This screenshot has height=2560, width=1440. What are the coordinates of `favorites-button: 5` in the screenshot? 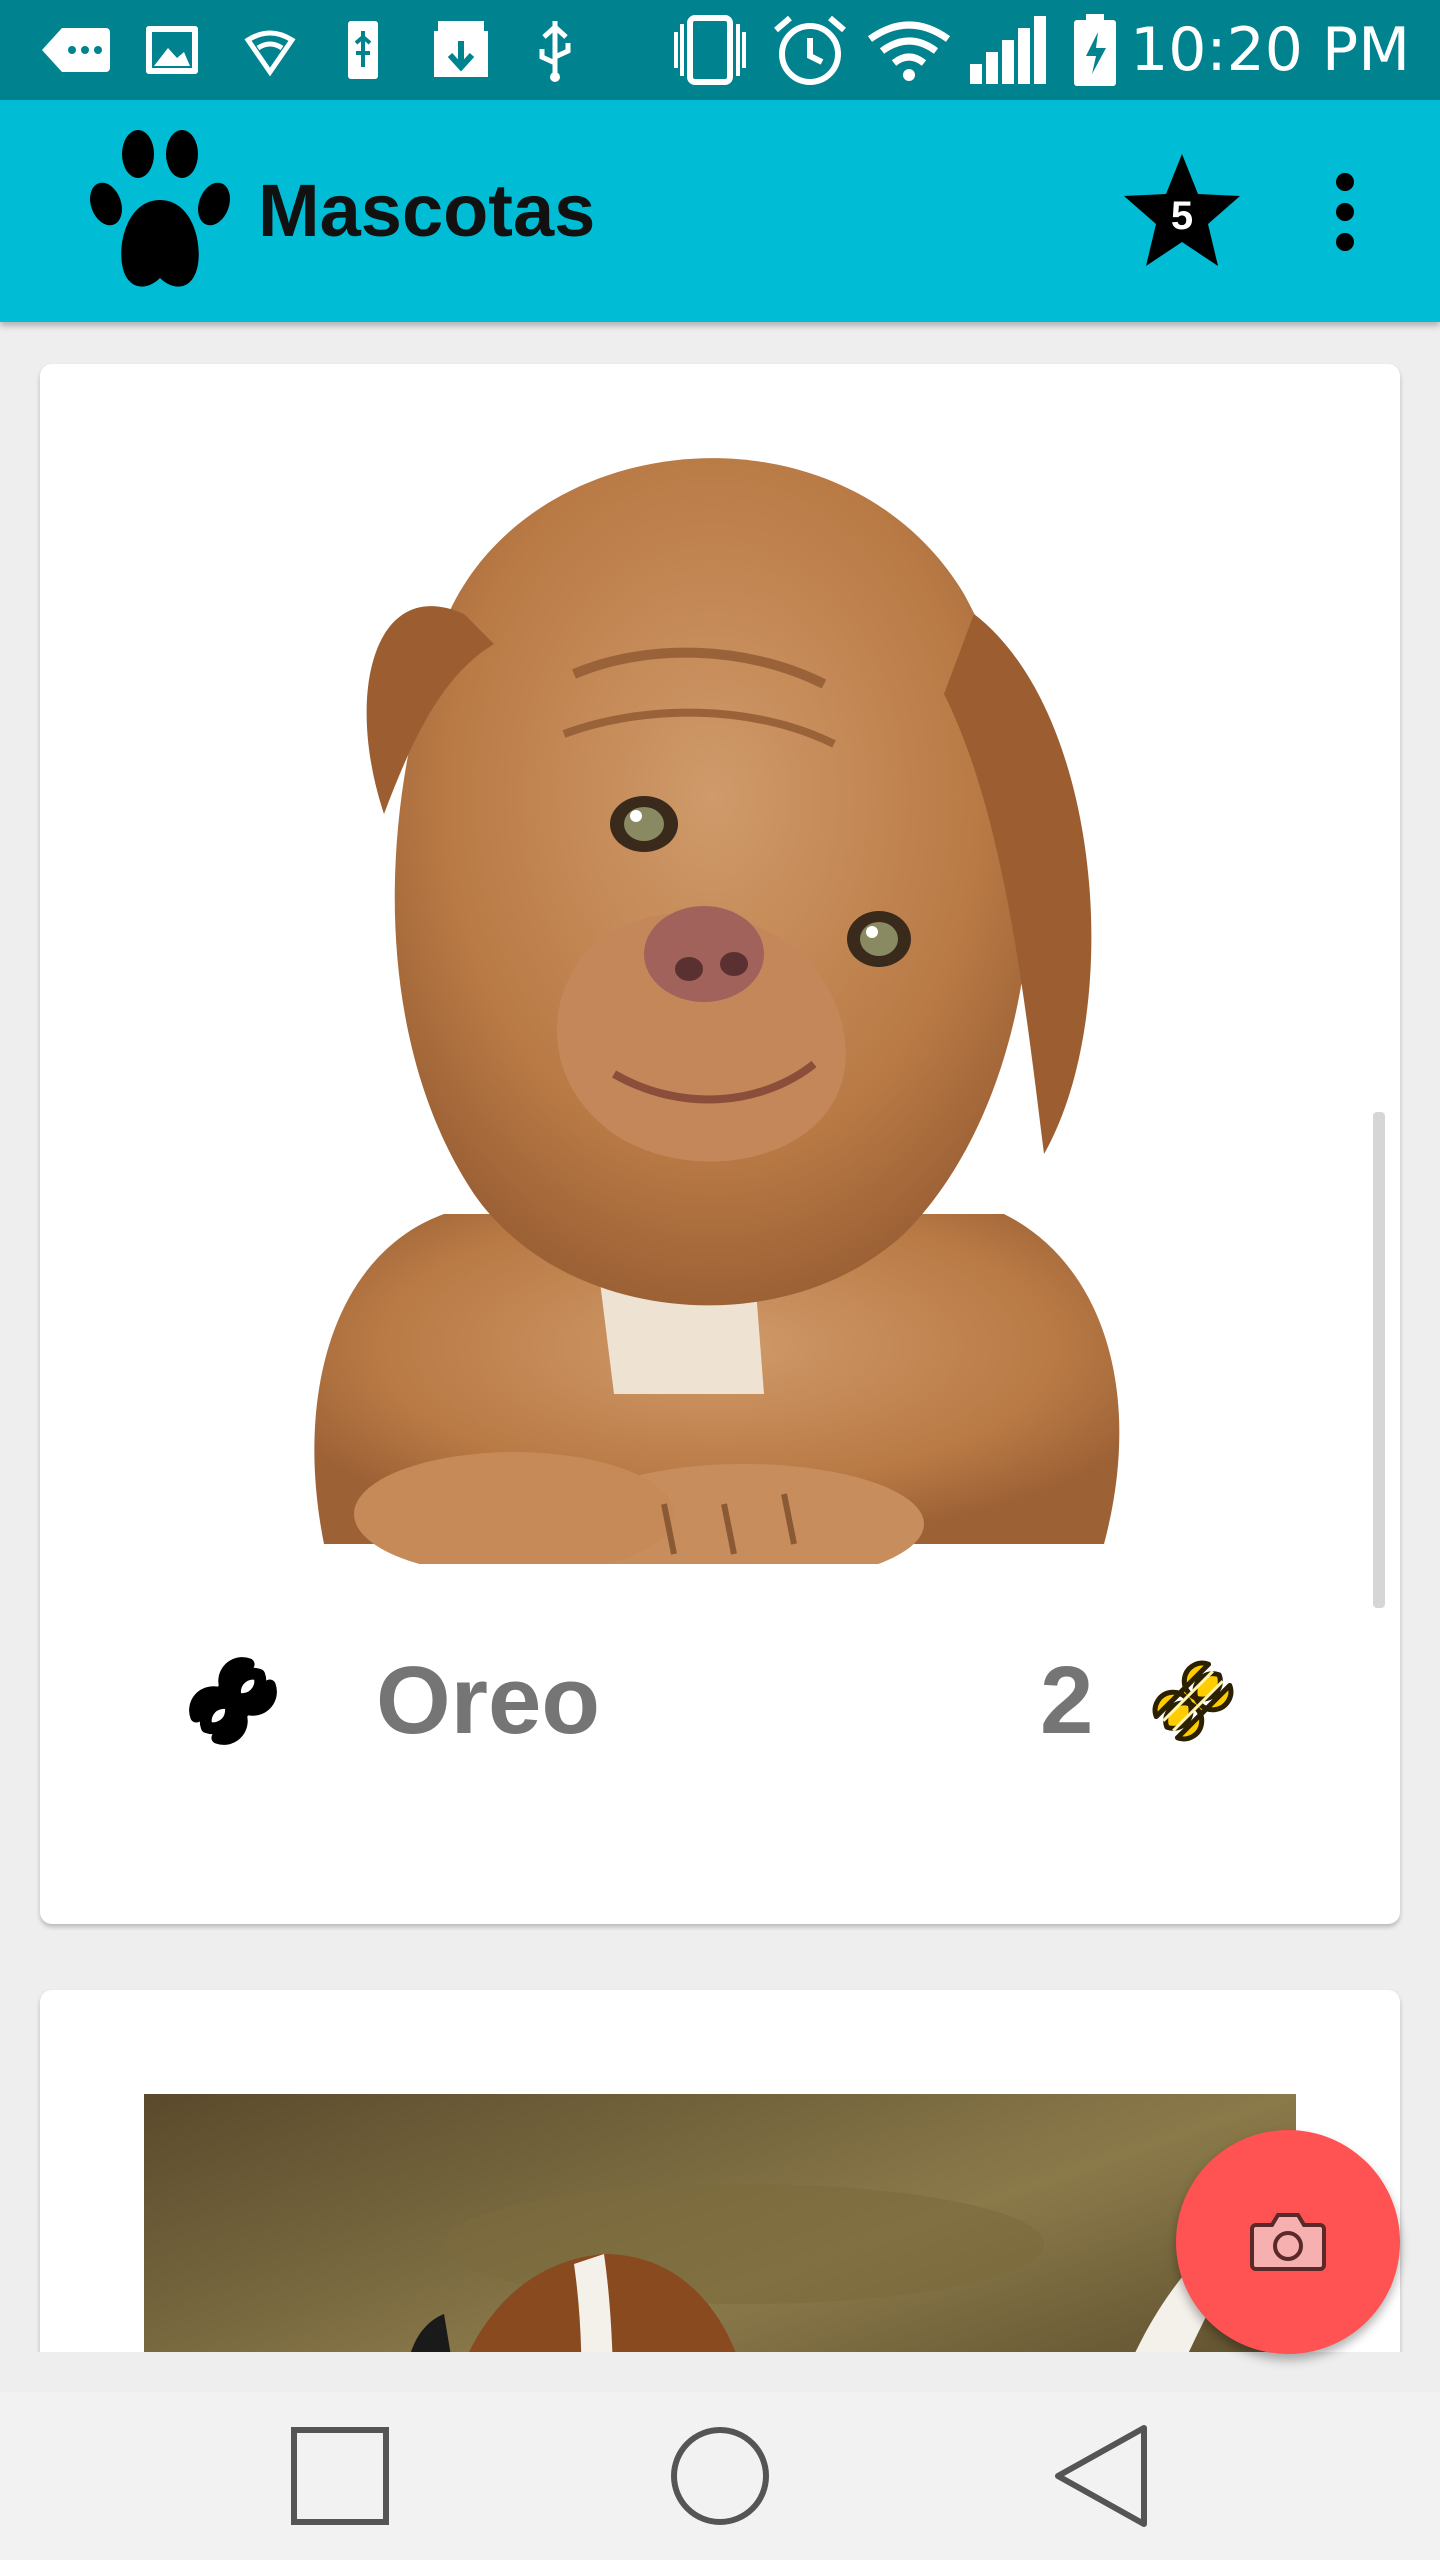 It's located at (1182, 212).